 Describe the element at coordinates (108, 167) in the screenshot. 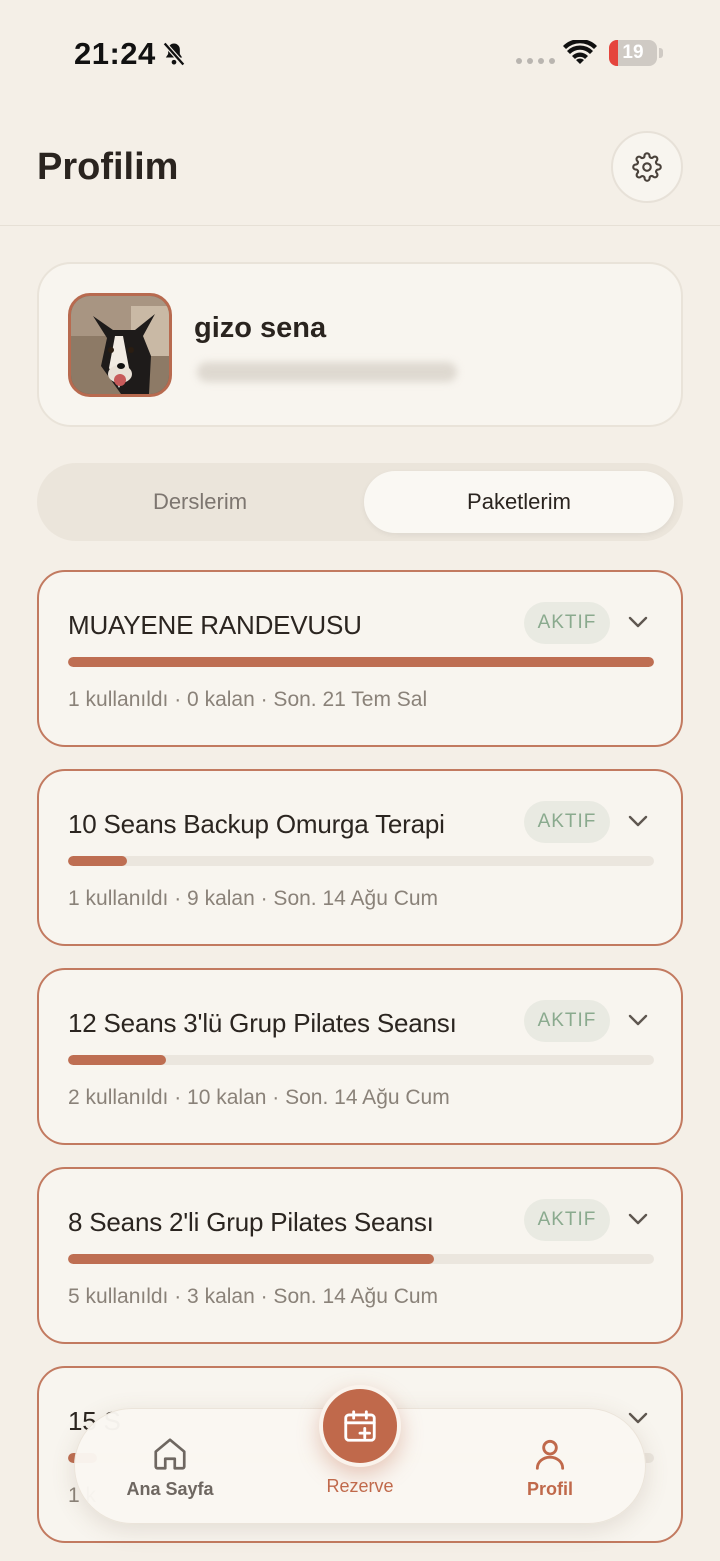

I see `page-title: Profilim` at that location.